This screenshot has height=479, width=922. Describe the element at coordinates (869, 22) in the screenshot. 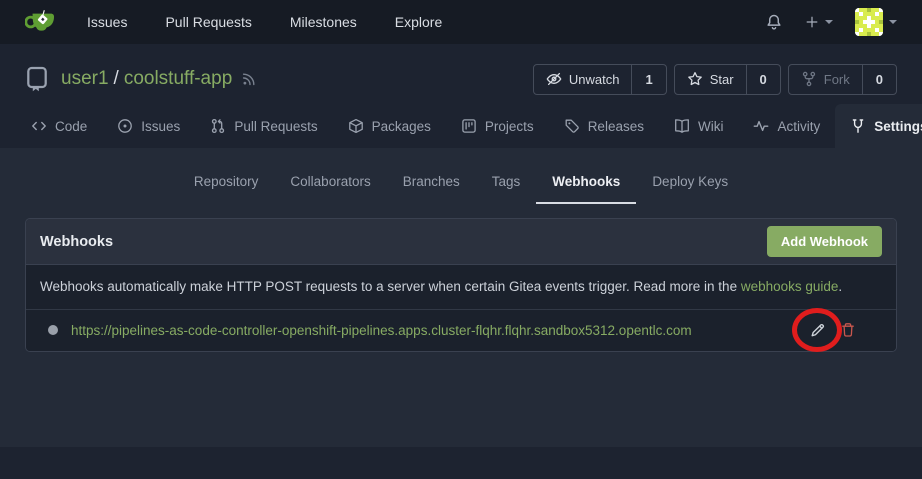

I see `avatar` at that location.